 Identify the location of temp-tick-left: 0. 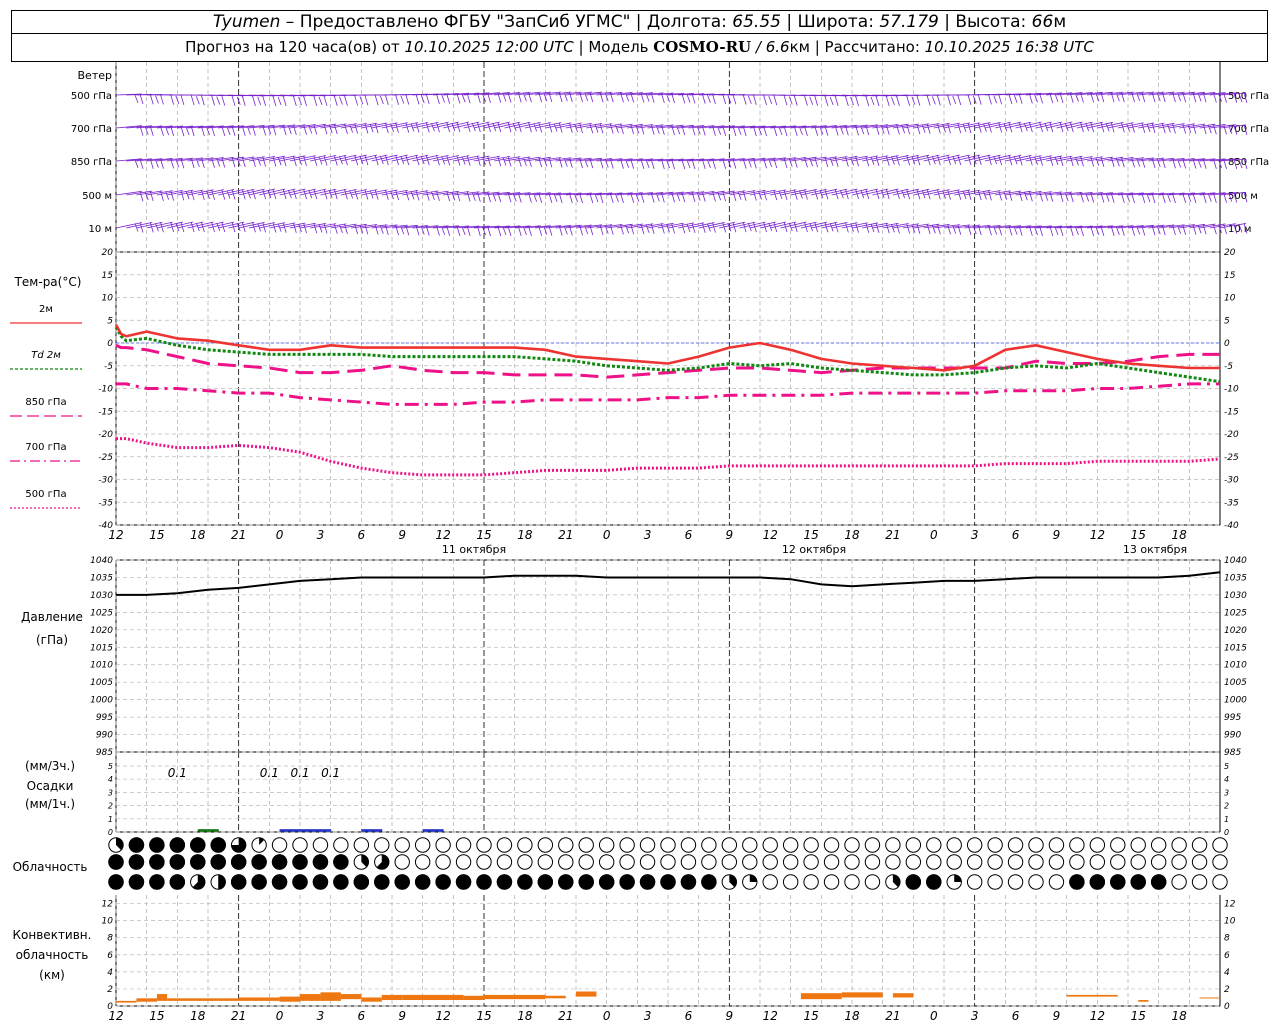
(110, 344).